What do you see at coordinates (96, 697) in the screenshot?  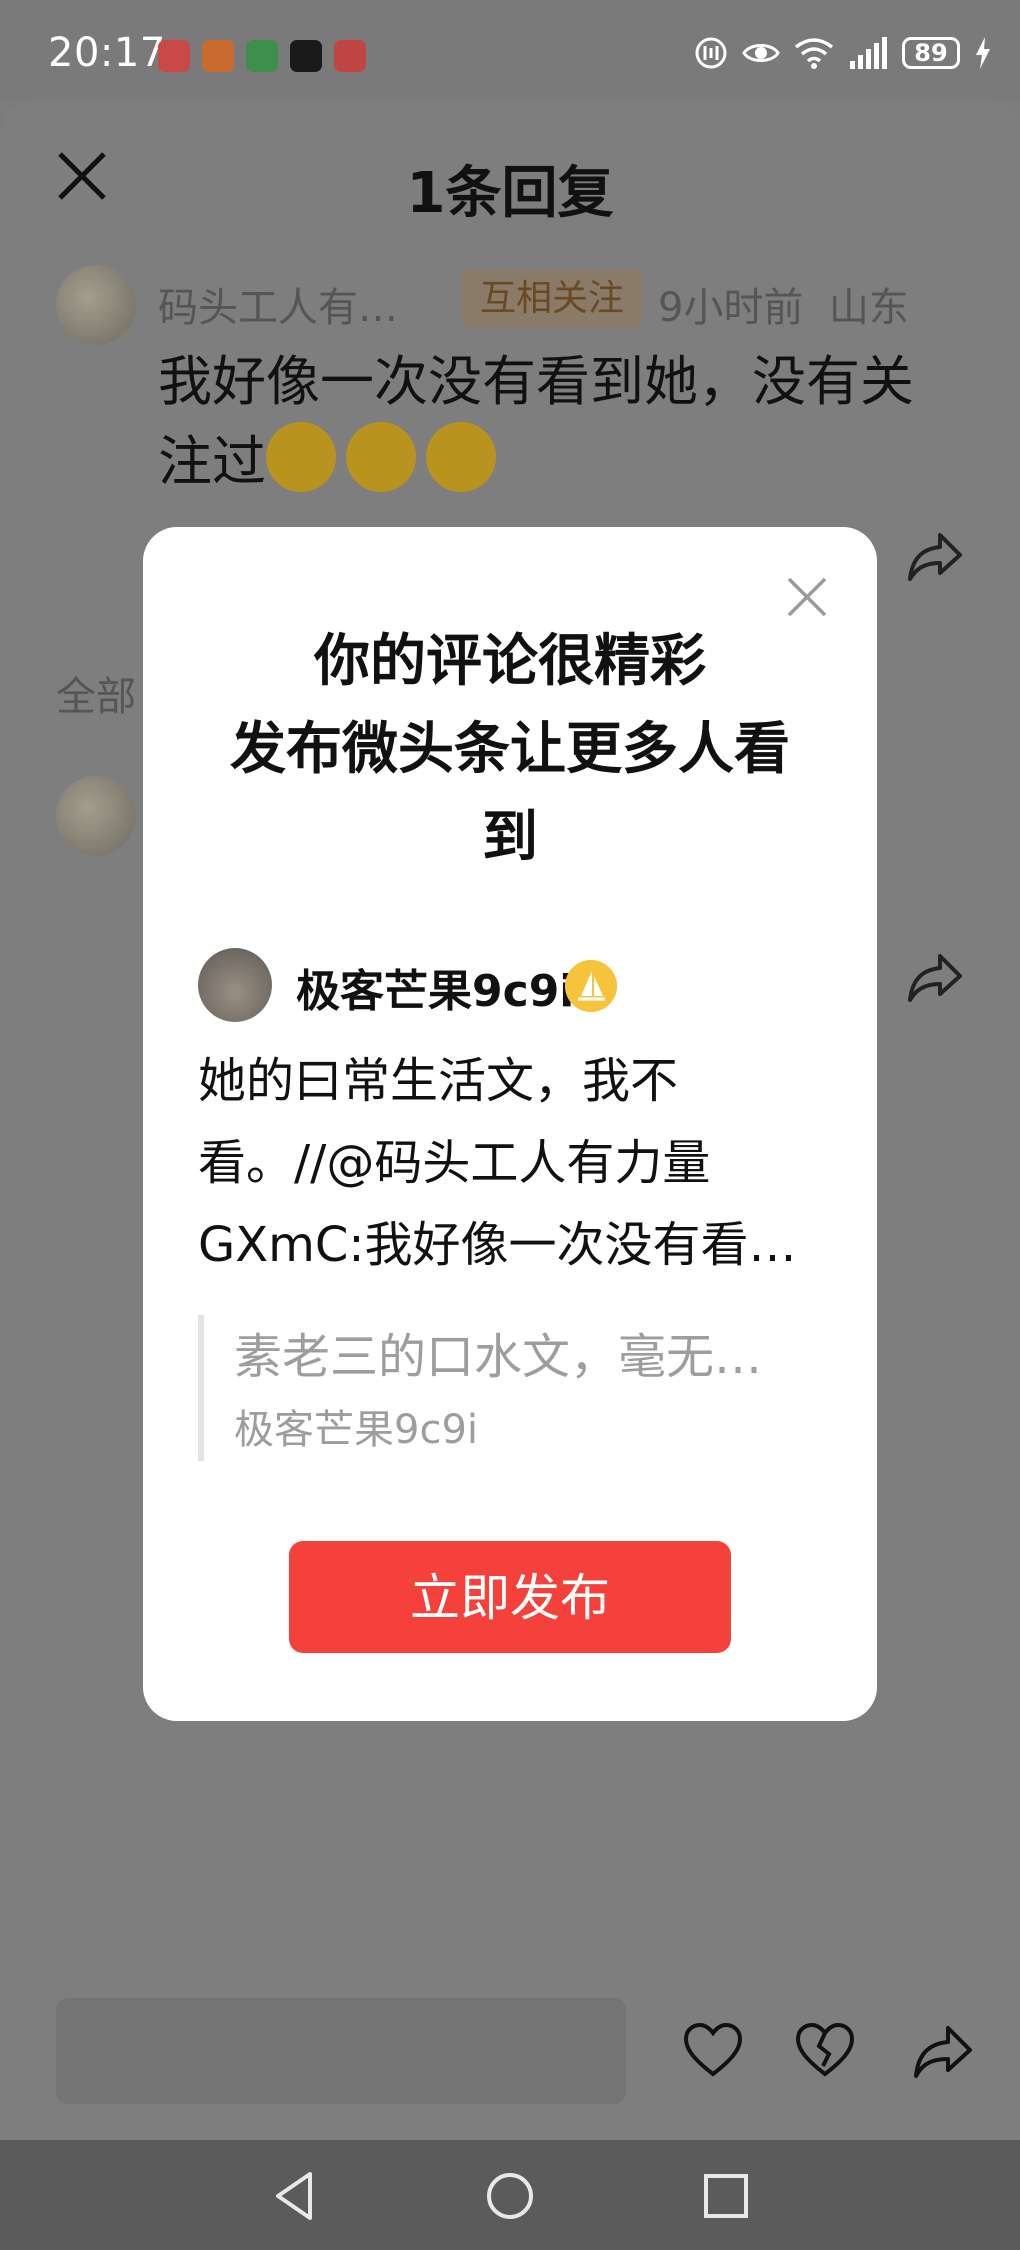 I see `all-replies-label: 全部` at bounding box center [96, 697].